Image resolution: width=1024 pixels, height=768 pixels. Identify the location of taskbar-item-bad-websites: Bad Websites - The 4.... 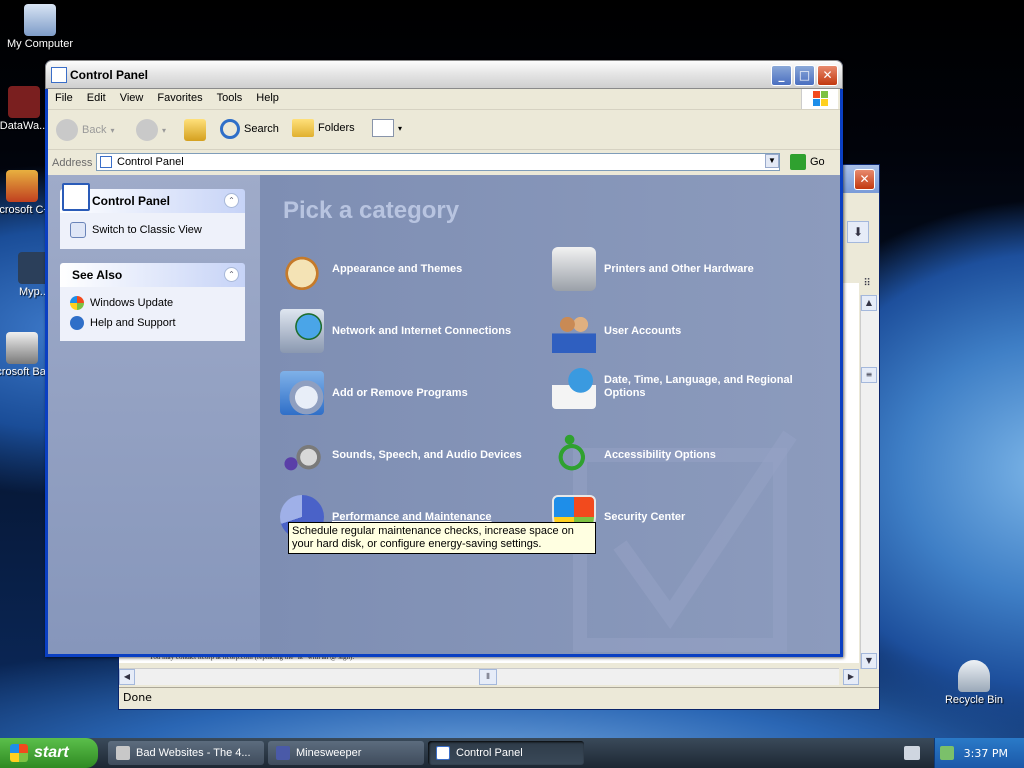
(186, 753).